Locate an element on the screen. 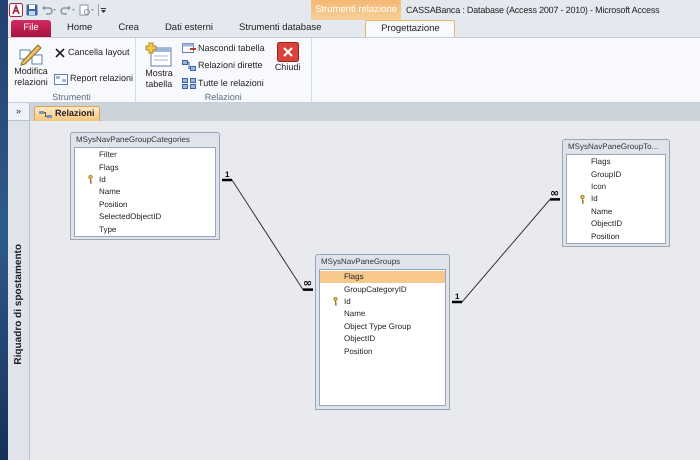  ribbon-button: Chiudi is located at coordinates (287, 56).